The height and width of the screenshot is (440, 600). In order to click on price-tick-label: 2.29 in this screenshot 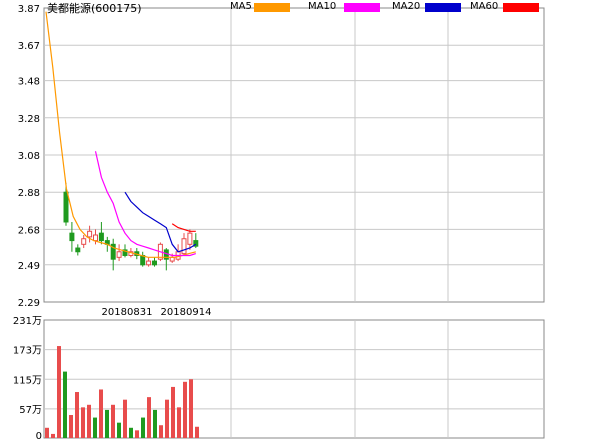, I will do `click(29, 303)`.